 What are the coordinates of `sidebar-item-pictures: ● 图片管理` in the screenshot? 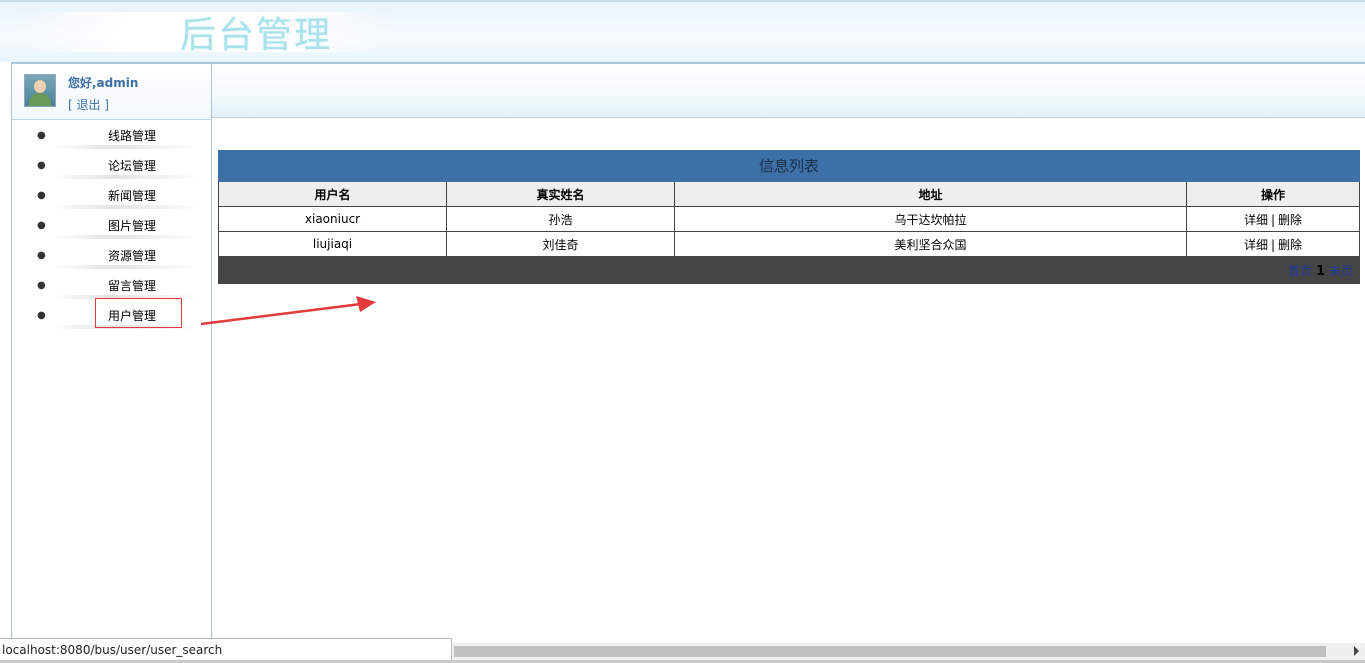 It's located at (111, 226).